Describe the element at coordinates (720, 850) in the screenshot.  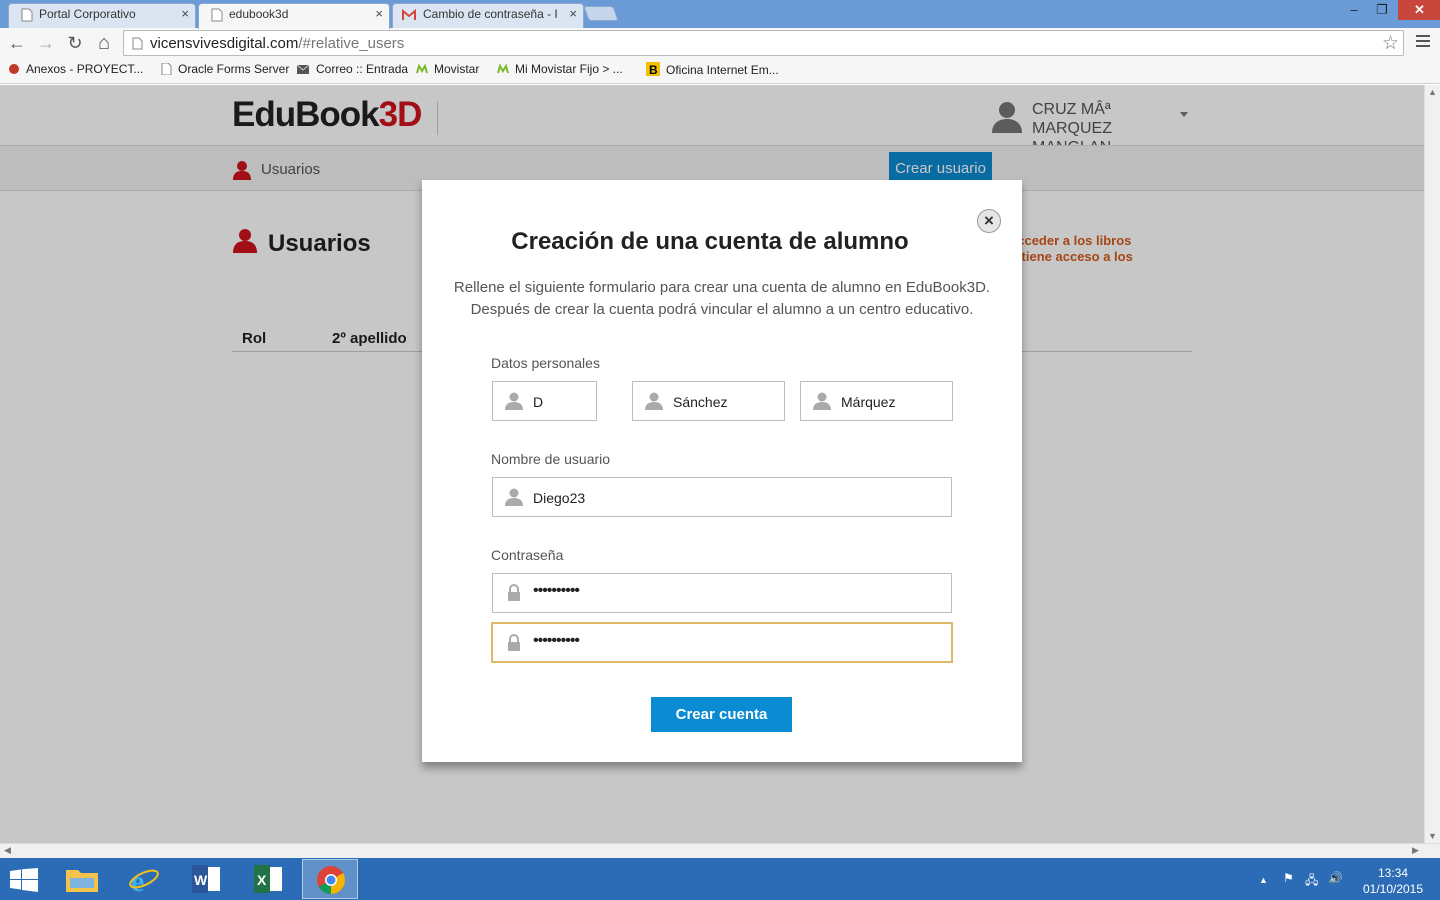
I see `horizontal-scrollbar: ◀ ▶` at that location.